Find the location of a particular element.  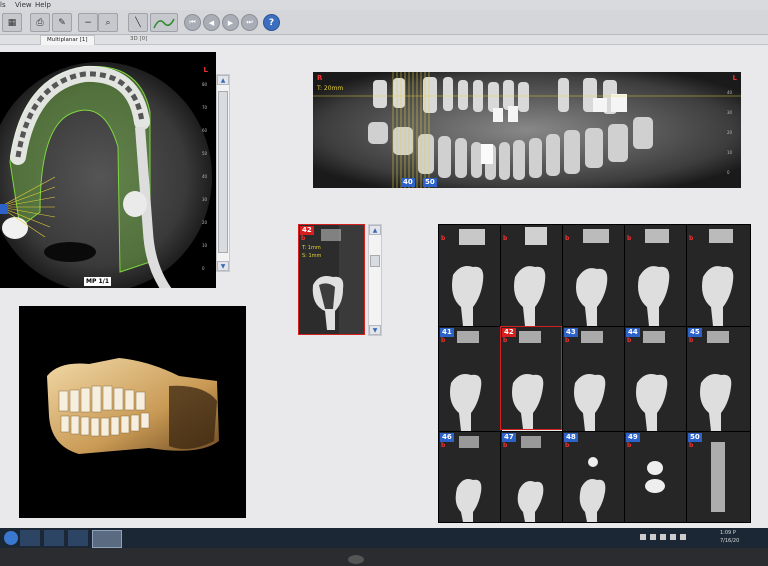

cross-section-single: 42 b T: 1mm S: 1mm is located at coordinates (331, 279).